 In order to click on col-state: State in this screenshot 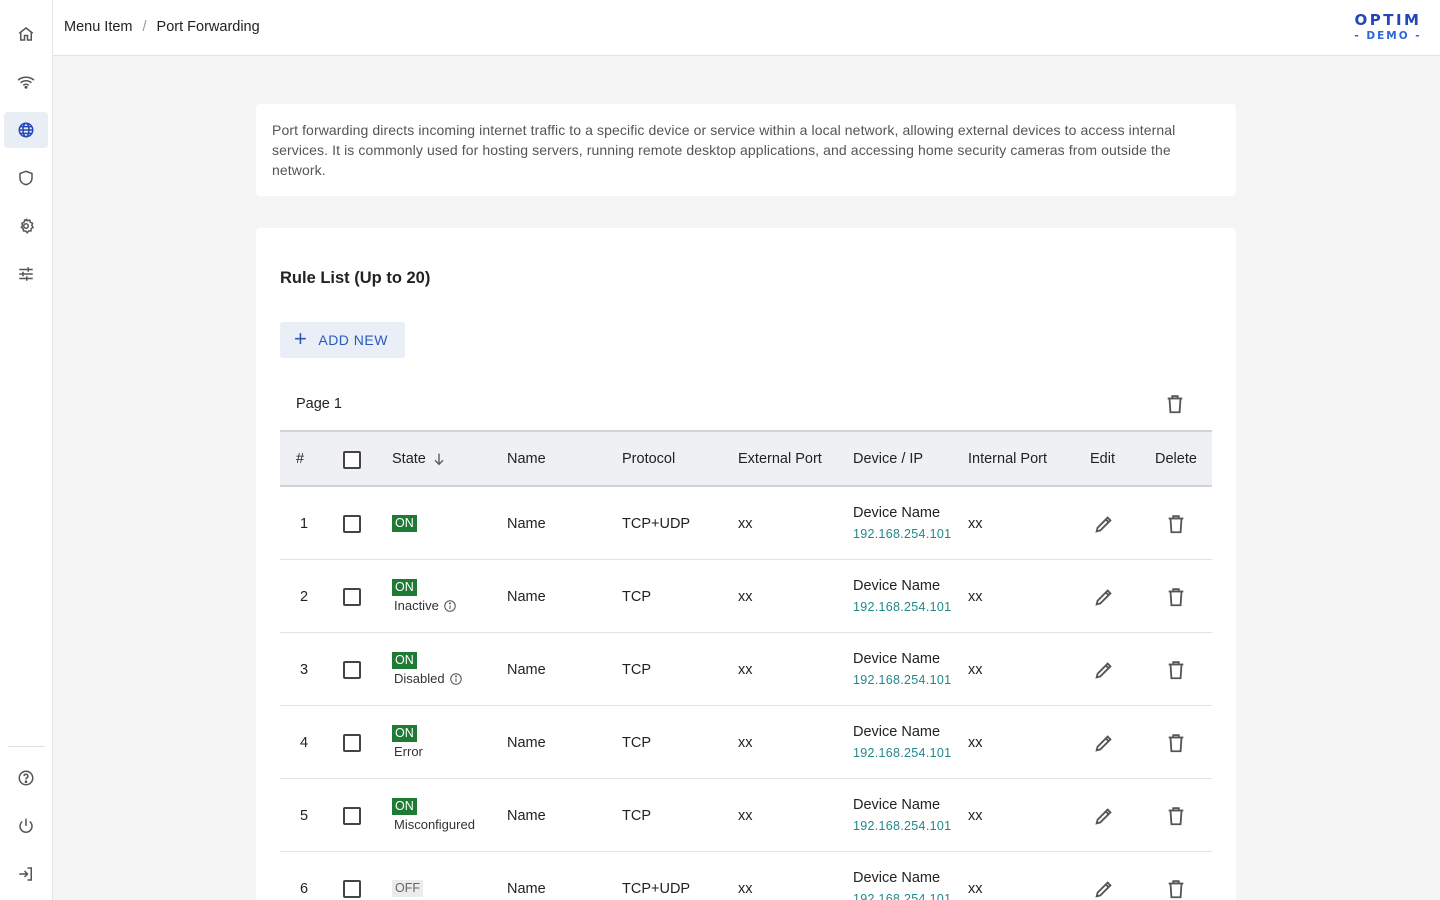, I will do `click(419, 459)`.